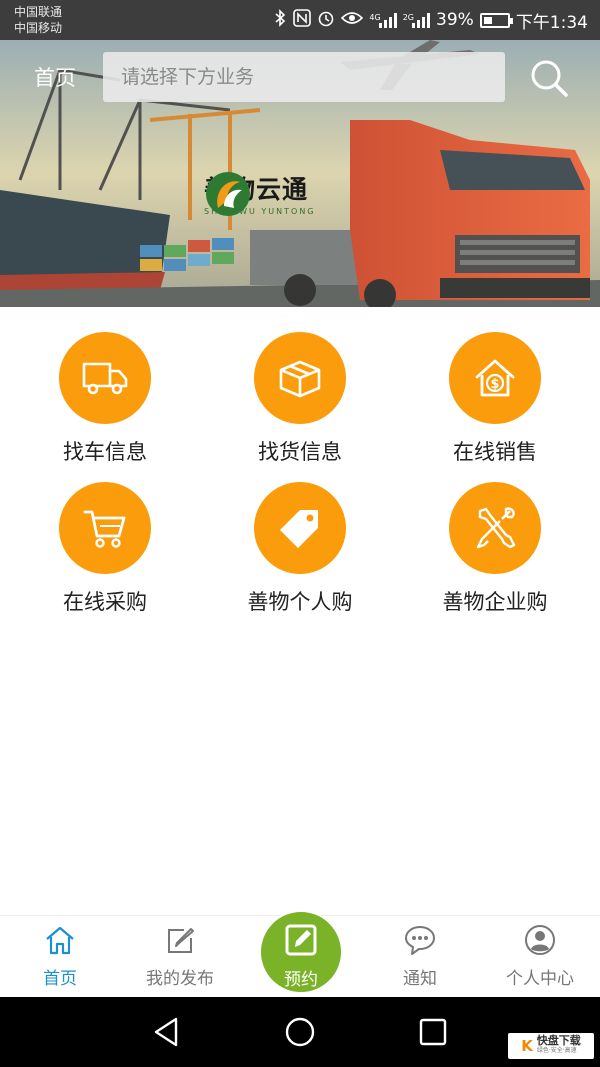  I want to click on watermark-title: 快盘下载, so click(558, 1040).